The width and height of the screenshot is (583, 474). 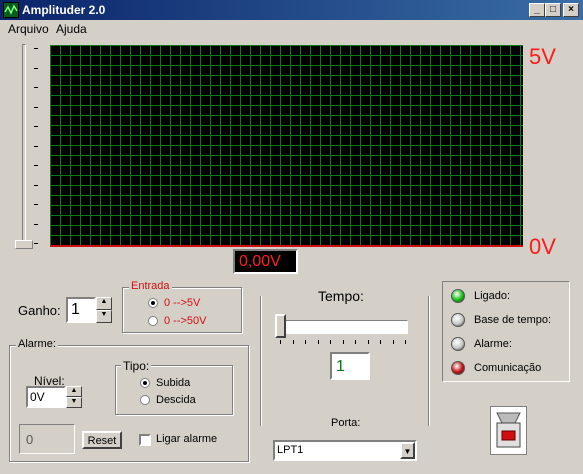 I want to click on porta-select-value: LPT1, so click(x=290, y=450).